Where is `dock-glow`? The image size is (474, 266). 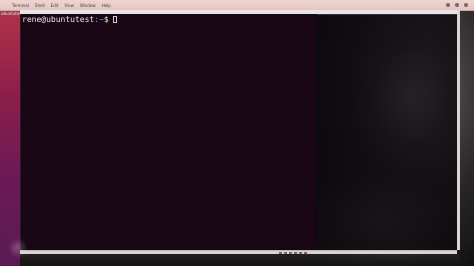
dock-glow is located at coordinates (18, 248).